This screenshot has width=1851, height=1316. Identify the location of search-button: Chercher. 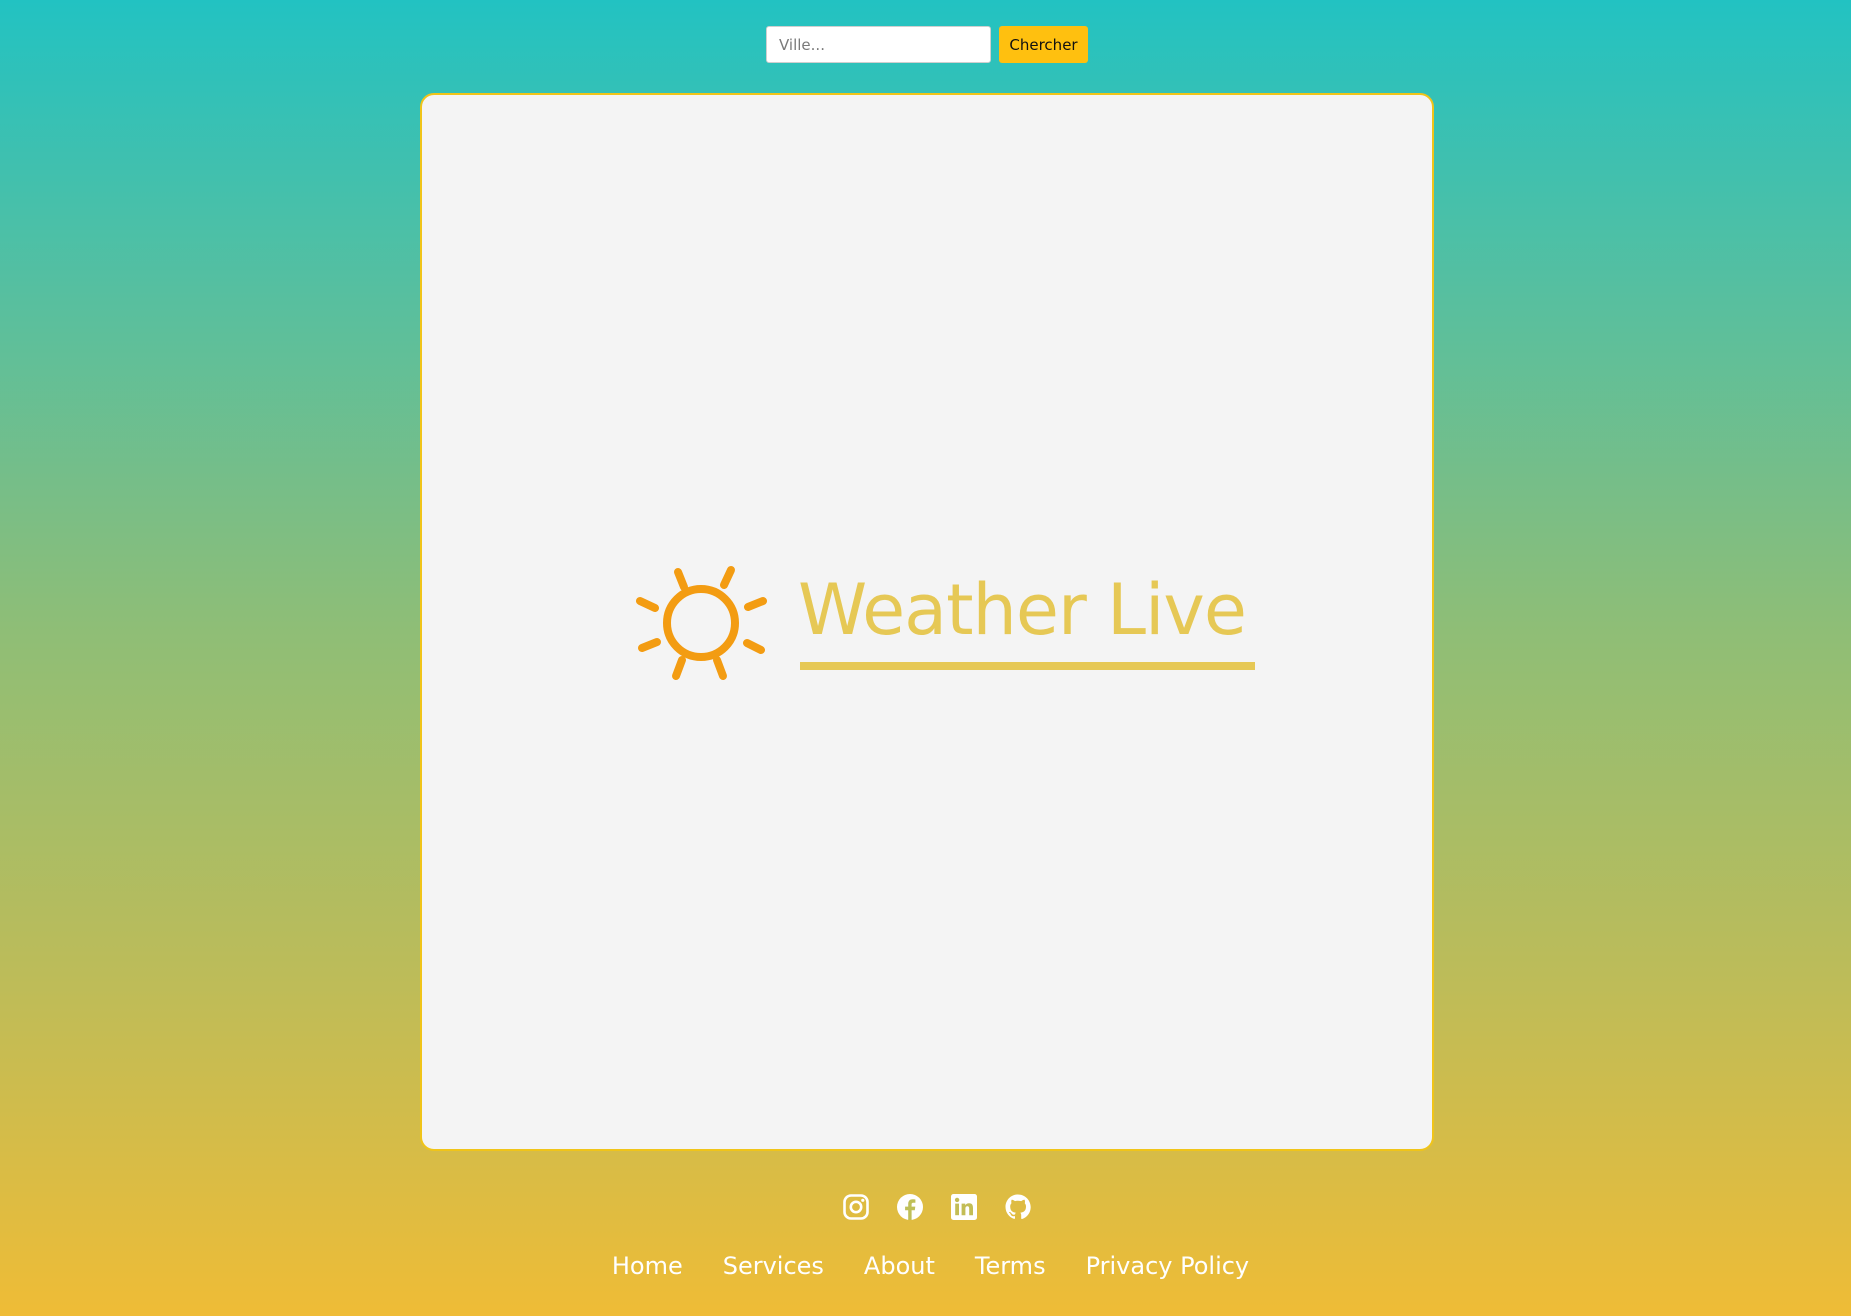
(1043, 44).